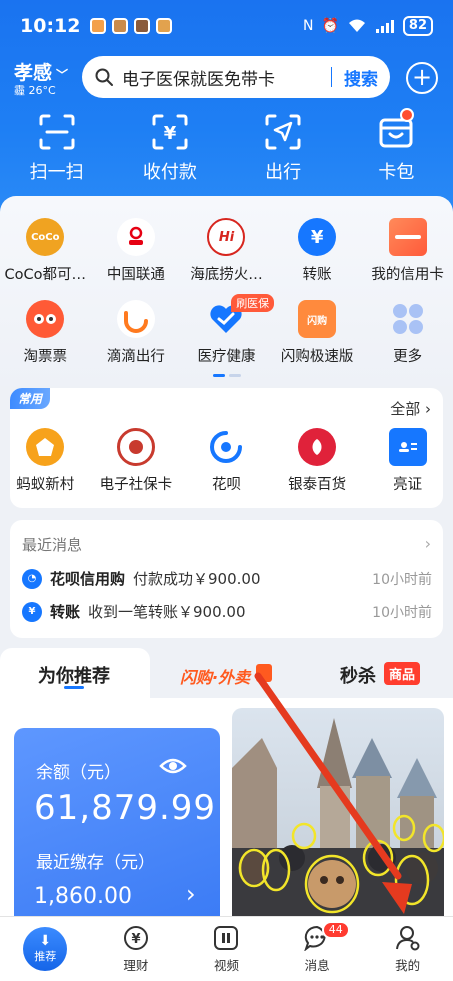 This screenshot has width=453, height=981. Describe the element at coordinates (402, 579) in the screenshot. I see `message-time: 10小时前` at that location.